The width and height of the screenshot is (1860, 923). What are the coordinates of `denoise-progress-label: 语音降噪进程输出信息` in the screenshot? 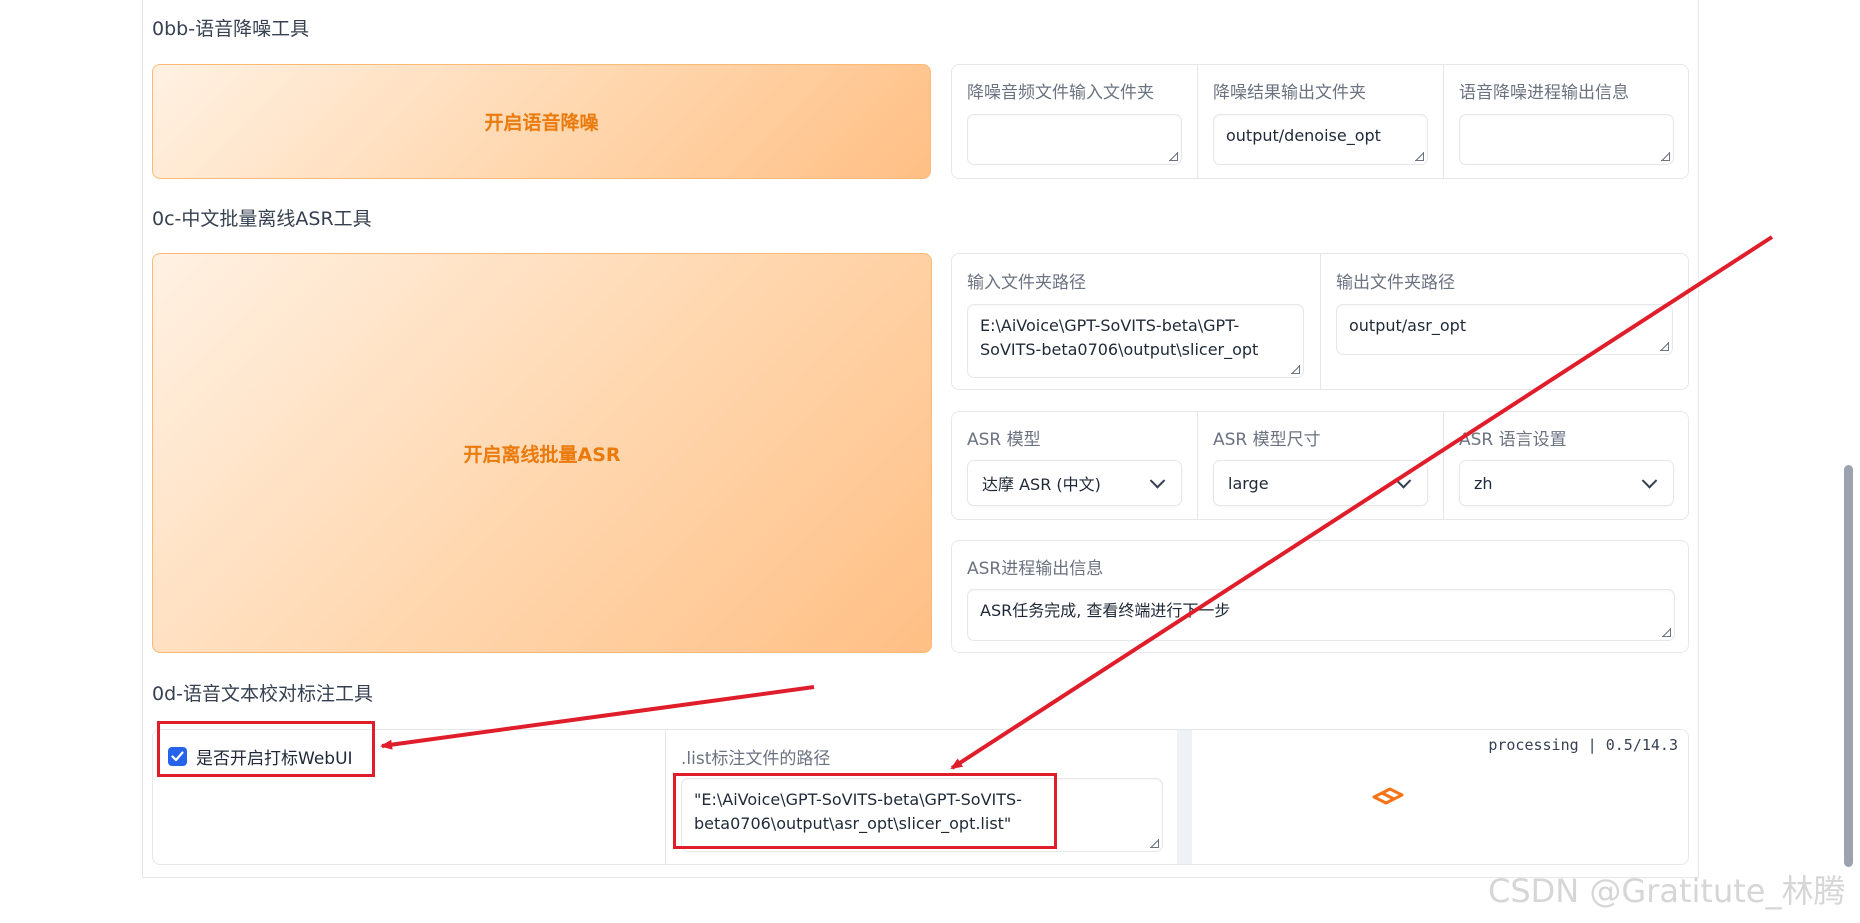 It's located at (1544, 93).